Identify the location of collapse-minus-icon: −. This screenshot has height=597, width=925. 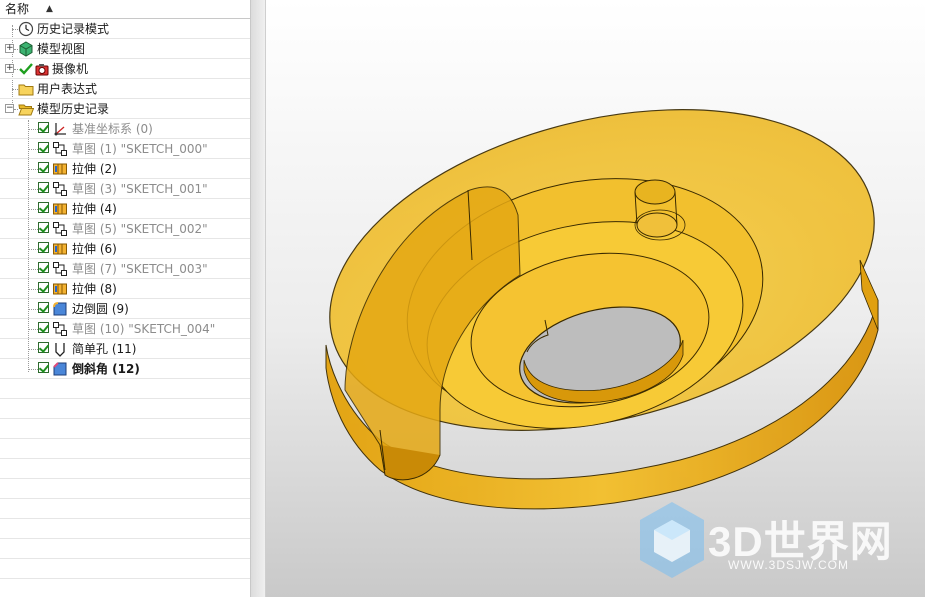
(9, 108).